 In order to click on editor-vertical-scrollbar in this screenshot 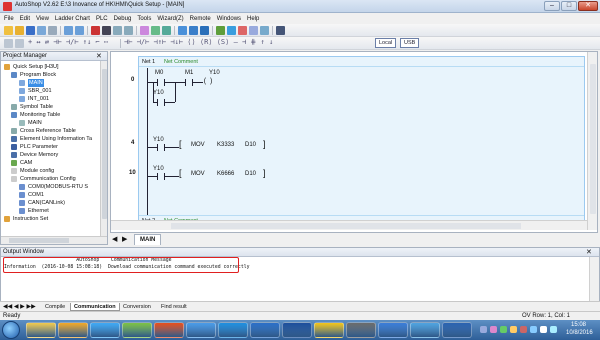, I will do `click(592, 141)`.